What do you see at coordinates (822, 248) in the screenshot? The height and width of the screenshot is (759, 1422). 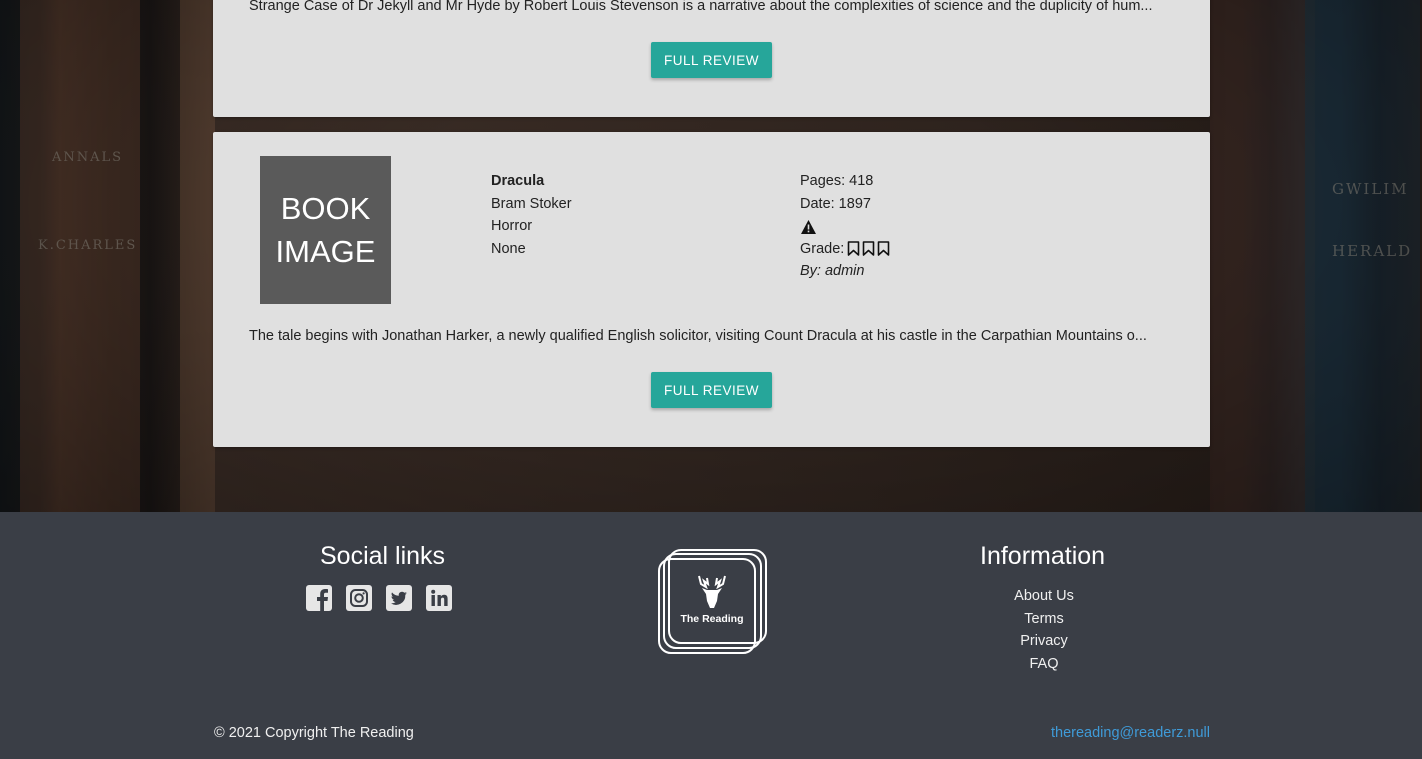 I see `grade-label: Grade:` at bounding box center [822, 248].